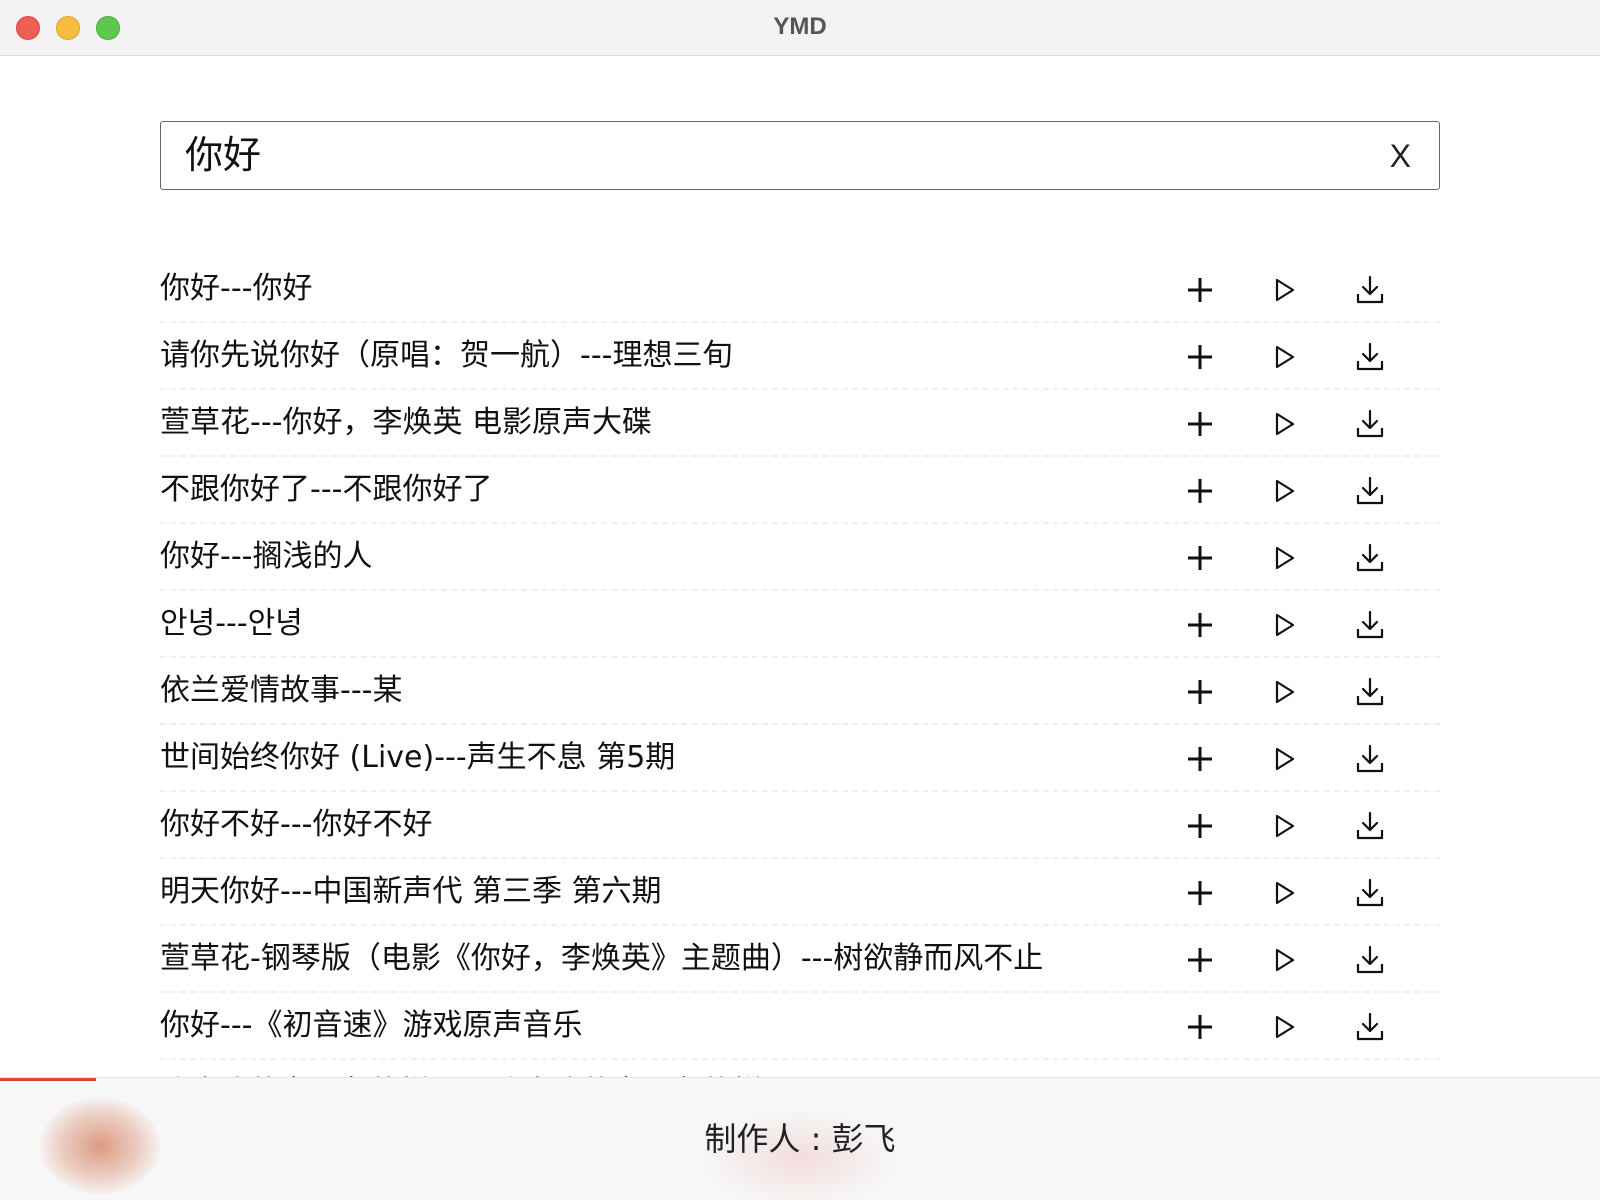 This screenshot has height=1200, width=1600. I want to click on result-row: 你好---《初音速》游戏原声音乐, so click(800, 1026).